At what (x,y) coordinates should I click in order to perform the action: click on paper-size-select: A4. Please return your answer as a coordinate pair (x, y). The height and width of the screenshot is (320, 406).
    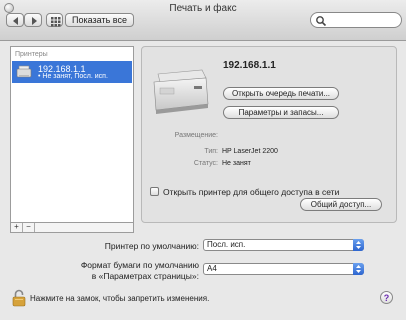
    Looking at the image, I should click on (283, 269).